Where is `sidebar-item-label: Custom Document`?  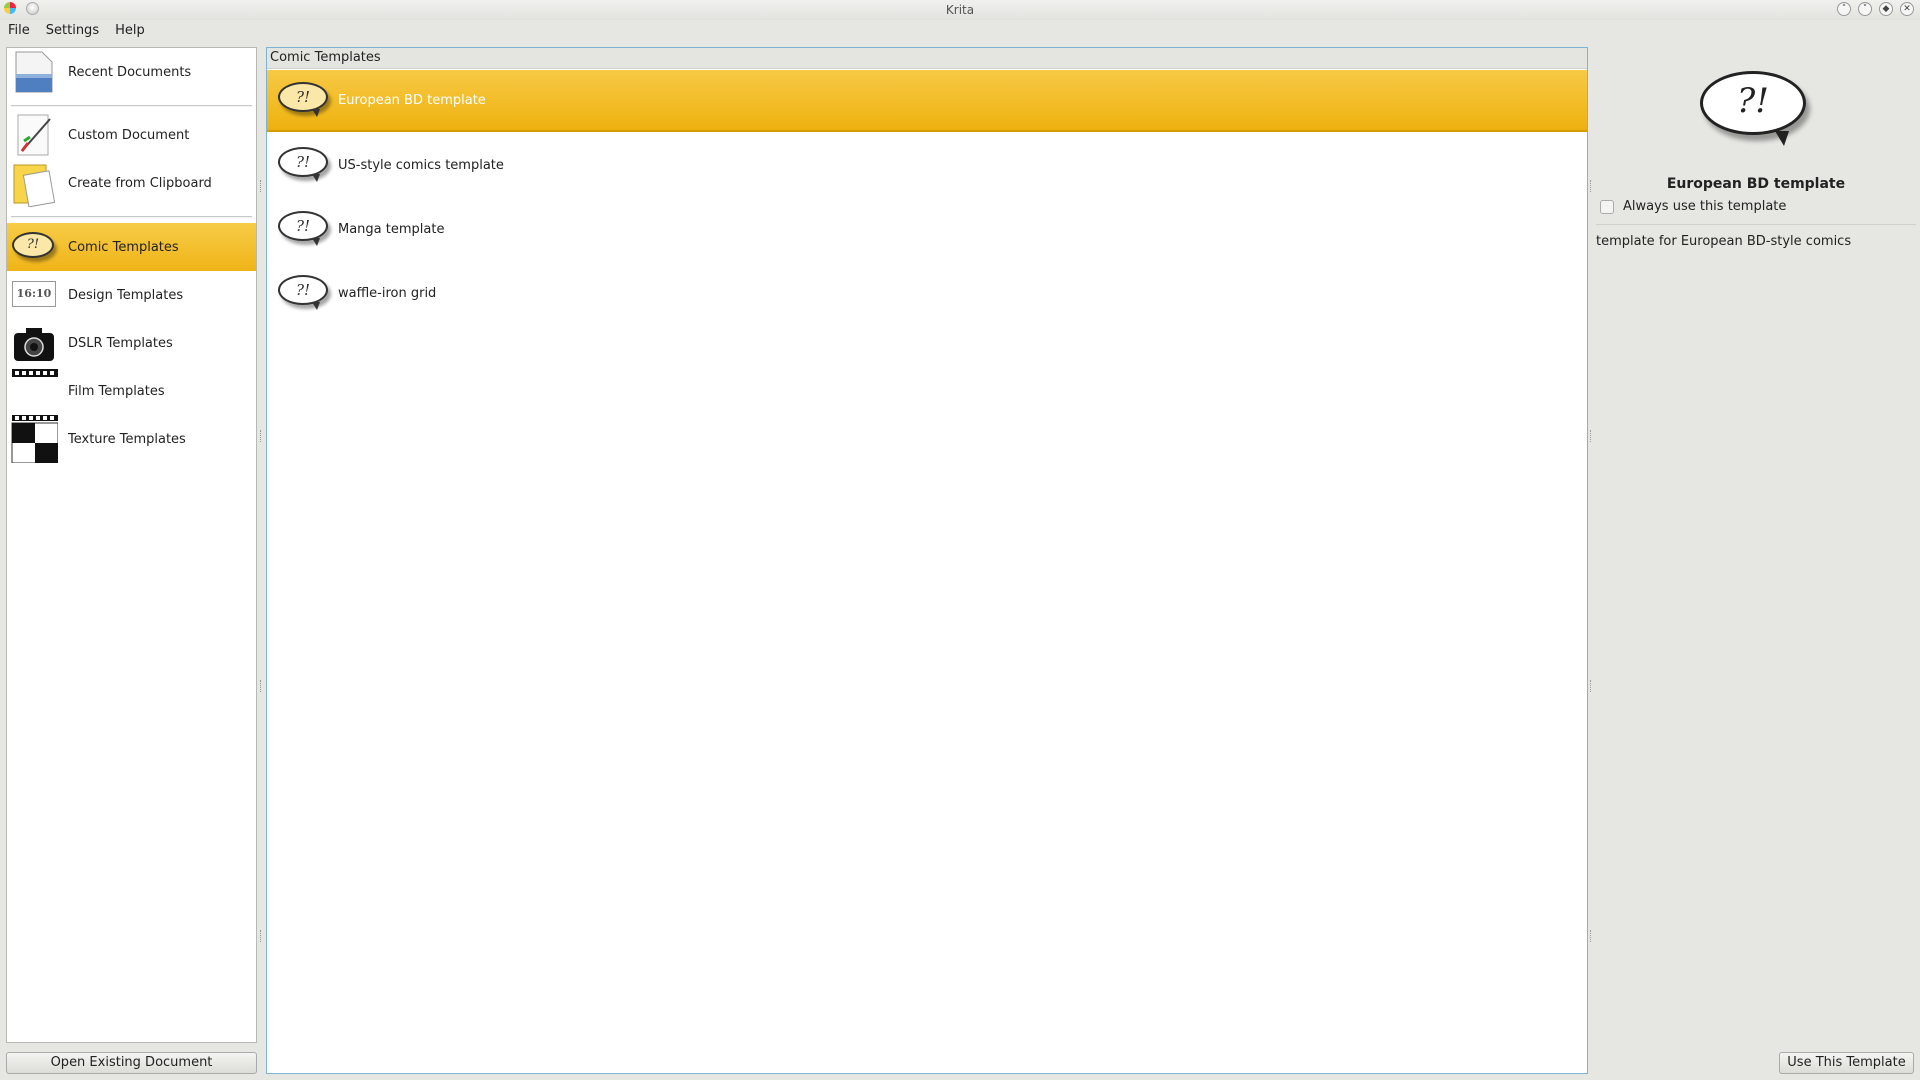
sidebar-item-label: Custom Document is located at coordinates (129, 135).